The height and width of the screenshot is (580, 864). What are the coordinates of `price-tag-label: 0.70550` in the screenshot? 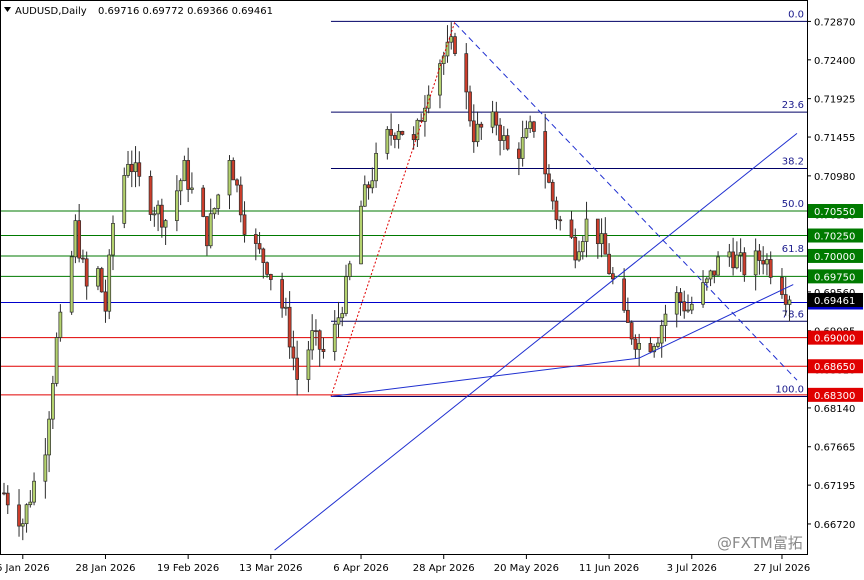 It's located at (834, 212).